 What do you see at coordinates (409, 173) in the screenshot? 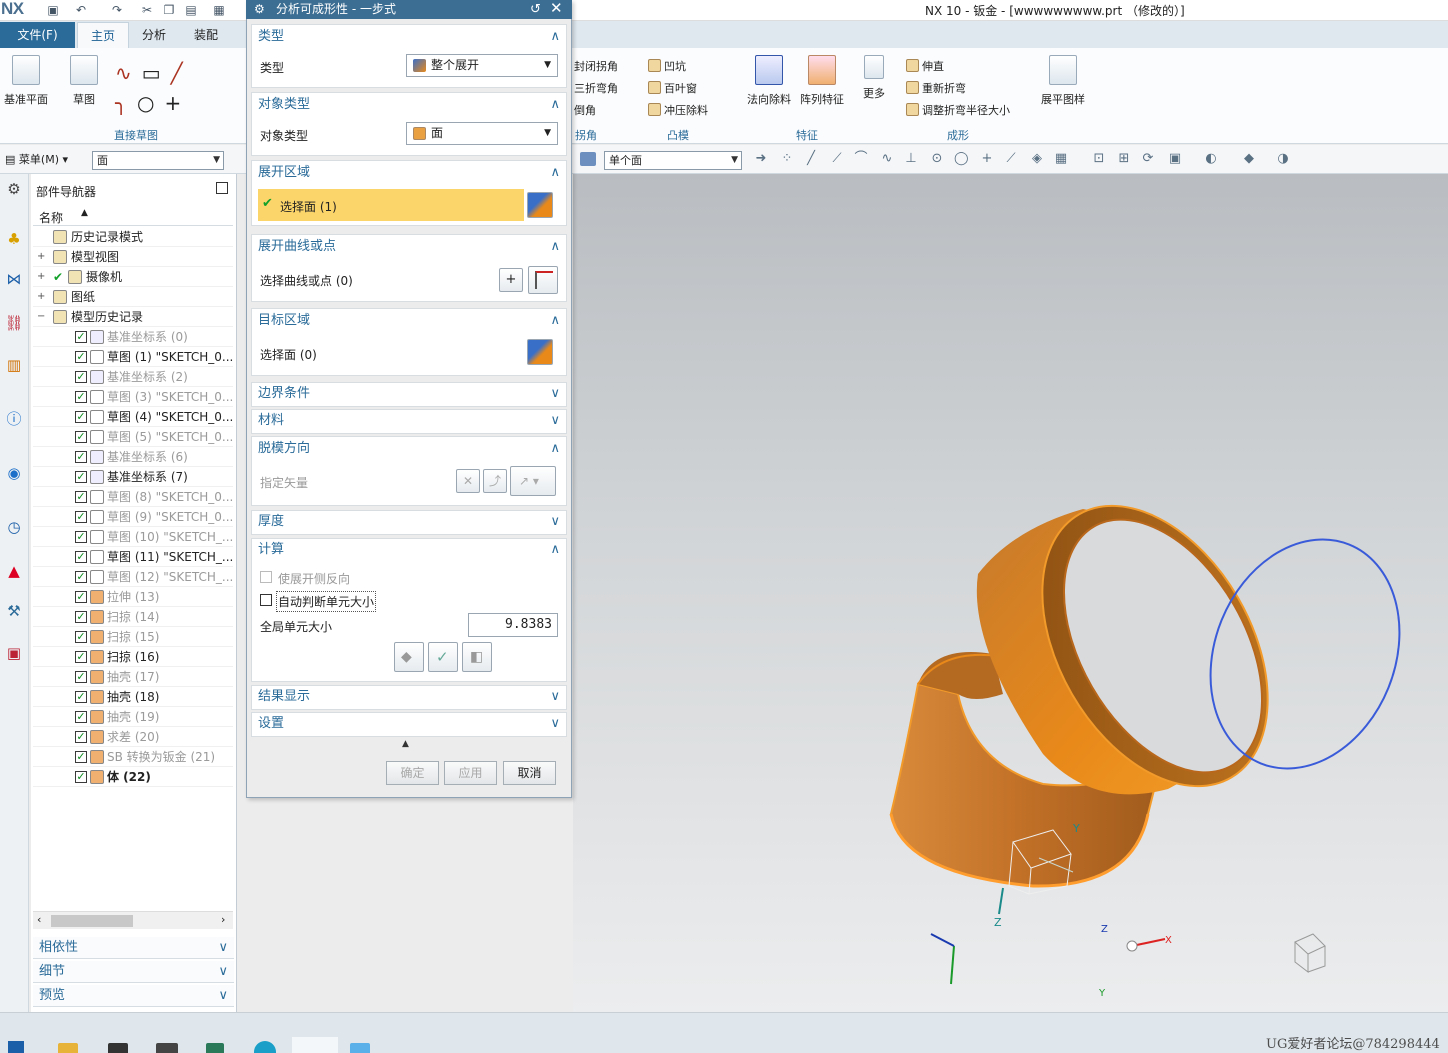
I see `unfold-region-section-header: 展开区域 ∧` at bounding box center [409, 173].